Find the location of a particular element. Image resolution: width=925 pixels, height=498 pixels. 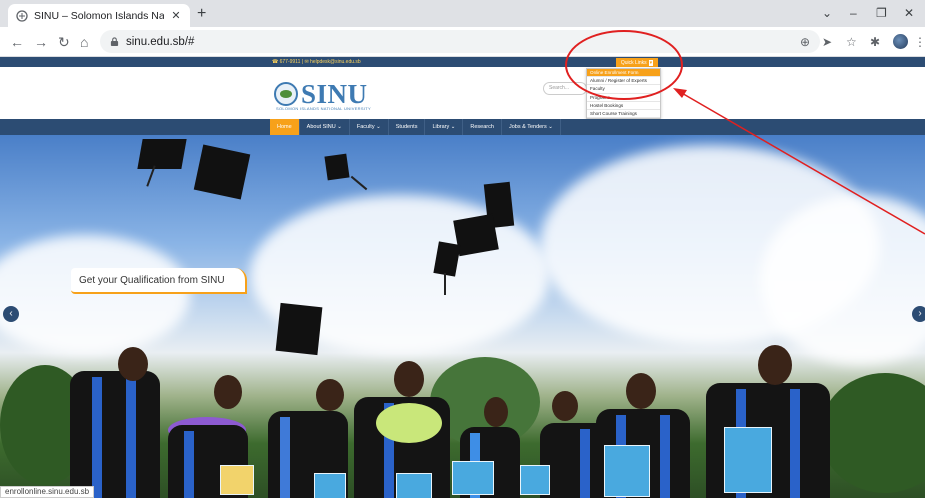

annotation-arrow is located at coordinates (799, 161).